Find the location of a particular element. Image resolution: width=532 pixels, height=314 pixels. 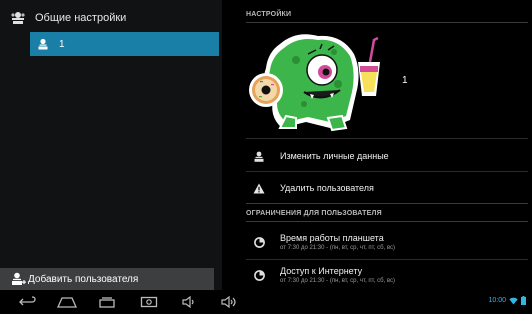

warning-icon is located at coordinates (259, 188).